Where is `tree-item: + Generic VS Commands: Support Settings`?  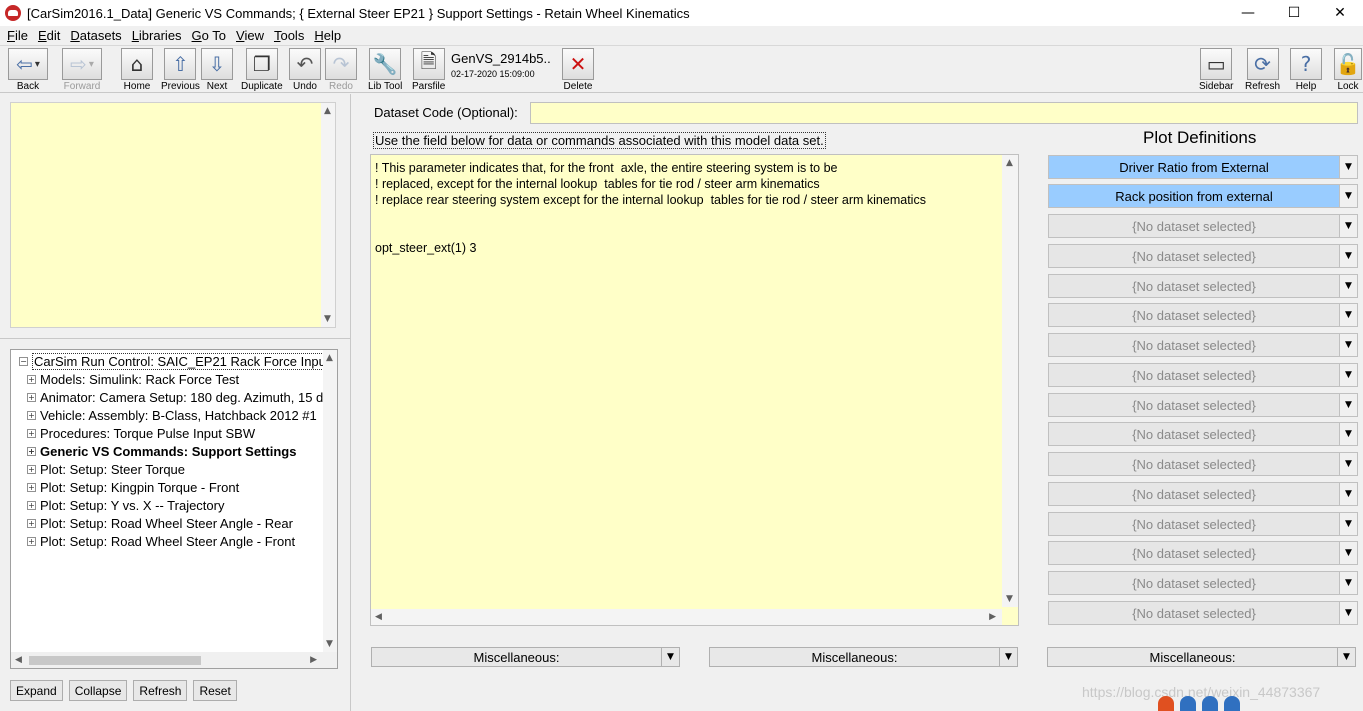 tree-item: + Generic VS Commands: Support Settings is located at coordinates (161, 451).